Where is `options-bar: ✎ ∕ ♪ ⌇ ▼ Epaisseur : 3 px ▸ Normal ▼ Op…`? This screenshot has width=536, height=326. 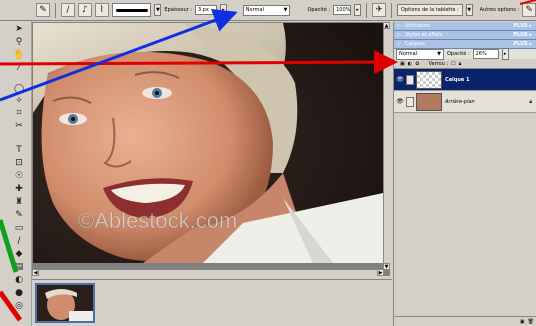 options-bar: ✎ ∕ ♪ ⌇ ▼ Epaisseur : 3 px ▸ Normal ▼ Op… is located at coordinates (268, 10).